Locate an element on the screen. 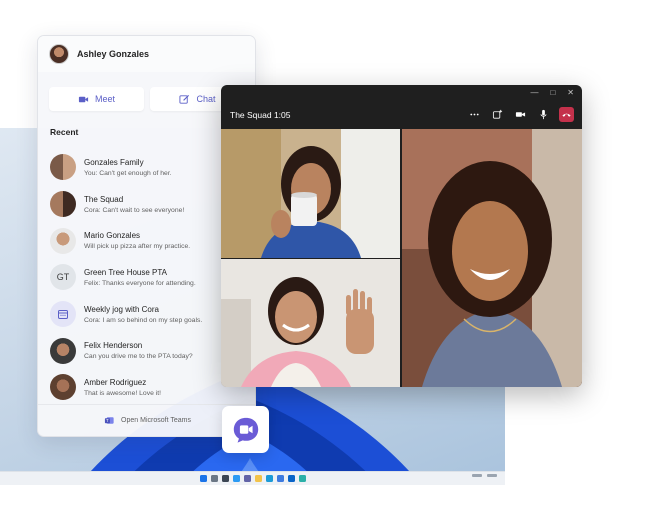  calendar-avatar is located at coordinates (63, 314).